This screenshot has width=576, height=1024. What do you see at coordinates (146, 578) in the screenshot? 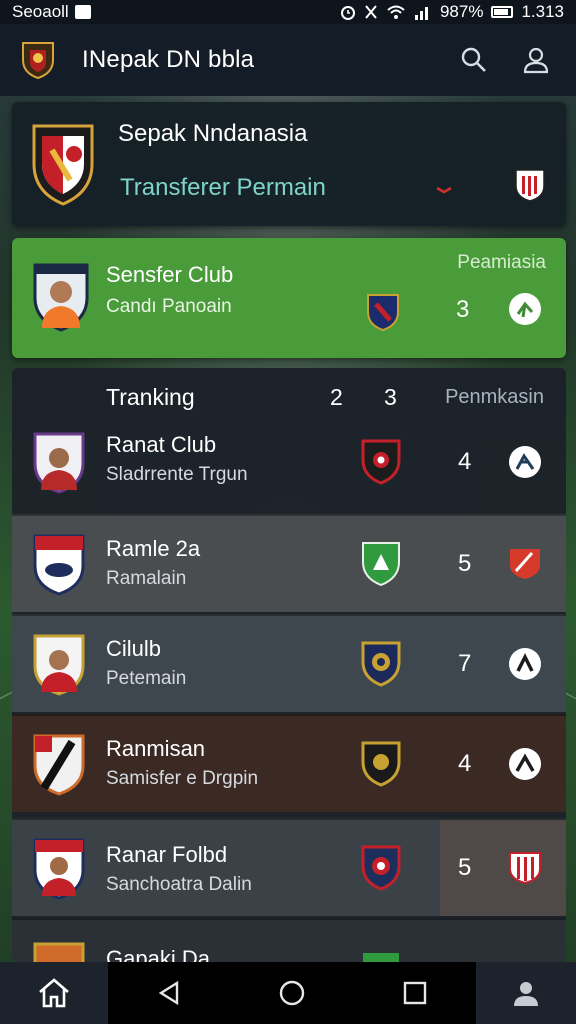
I see `club-subtitle: Ramalain` at bounding box center [146, 578].